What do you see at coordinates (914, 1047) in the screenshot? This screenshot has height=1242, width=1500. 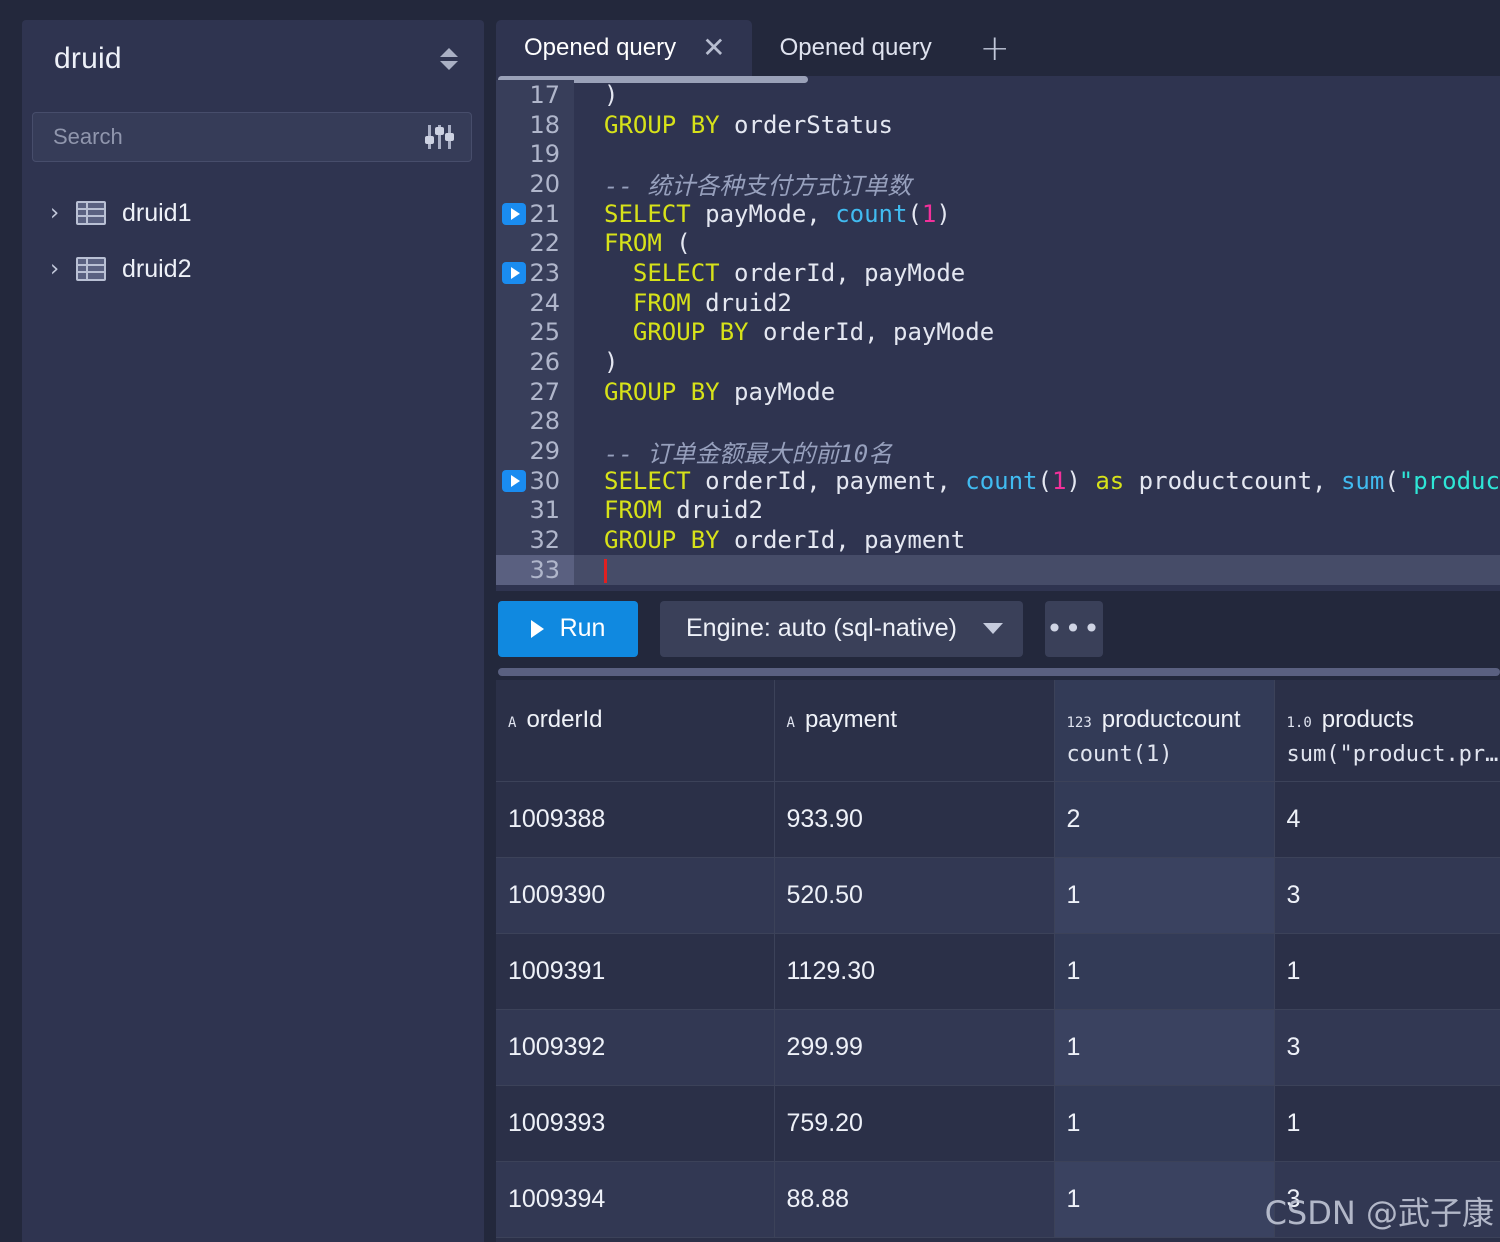 I see `table-cell: 299.99` at bounding box center [914, 1047].